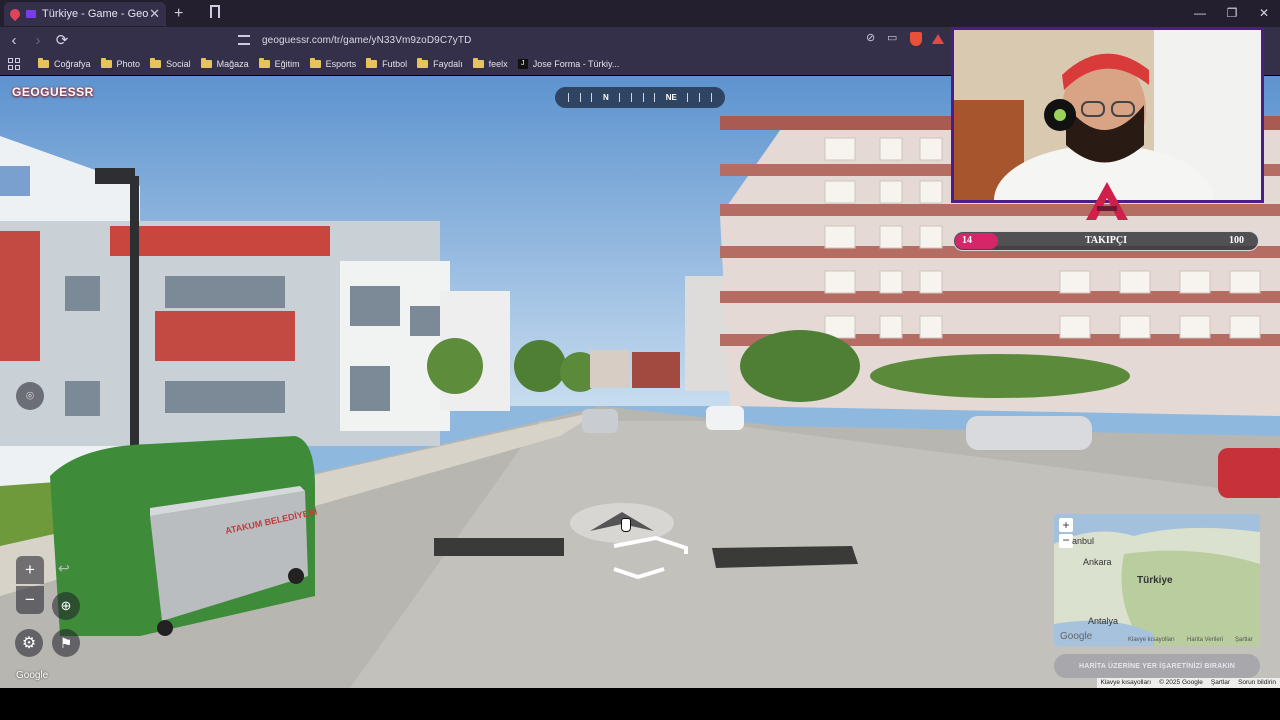 Image resolution: width=1280 pixels, height=720 pixels. I want to click on compass-bar: N NE, so click(640, 97).